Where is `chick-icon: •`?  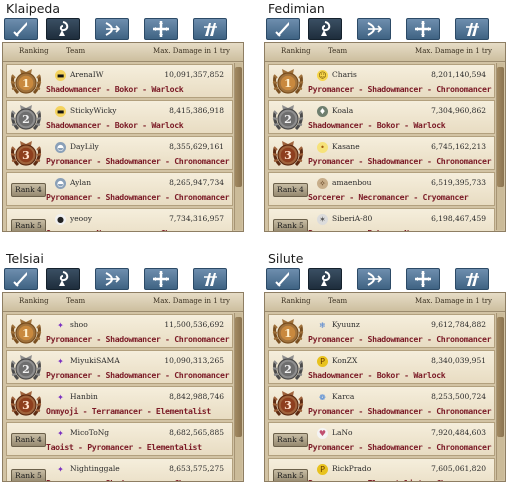
chick-icon: • is located at coordinates (322, 147).